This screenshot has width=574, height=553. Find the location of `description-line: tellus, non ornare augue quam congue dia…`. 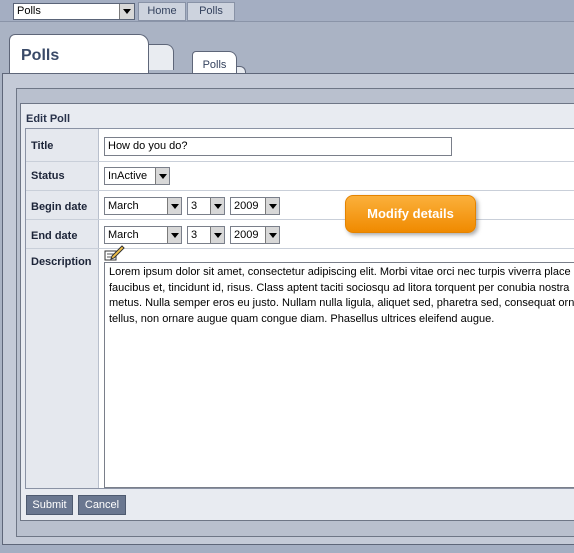

description-line: tellus, non ornare augue quam congue dia… is located at coordinates (302, 318).